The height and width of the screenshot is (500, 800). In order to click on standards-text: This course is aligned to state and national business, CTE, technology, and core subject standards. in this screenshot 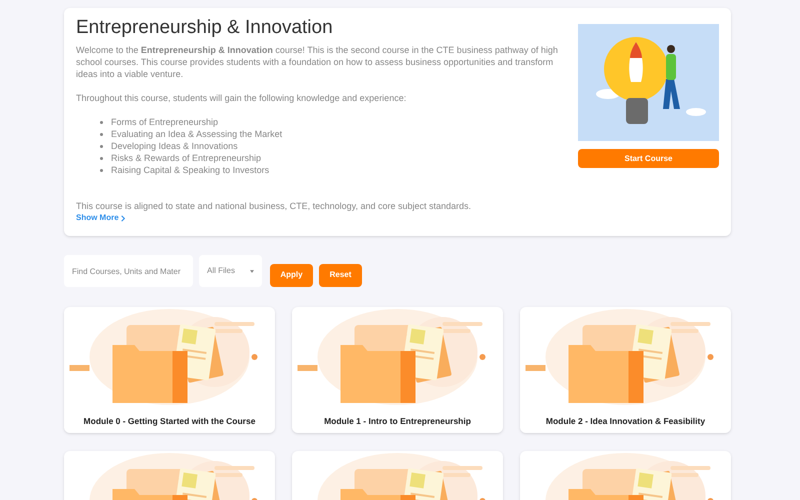, I will do `click(274, 206)`.